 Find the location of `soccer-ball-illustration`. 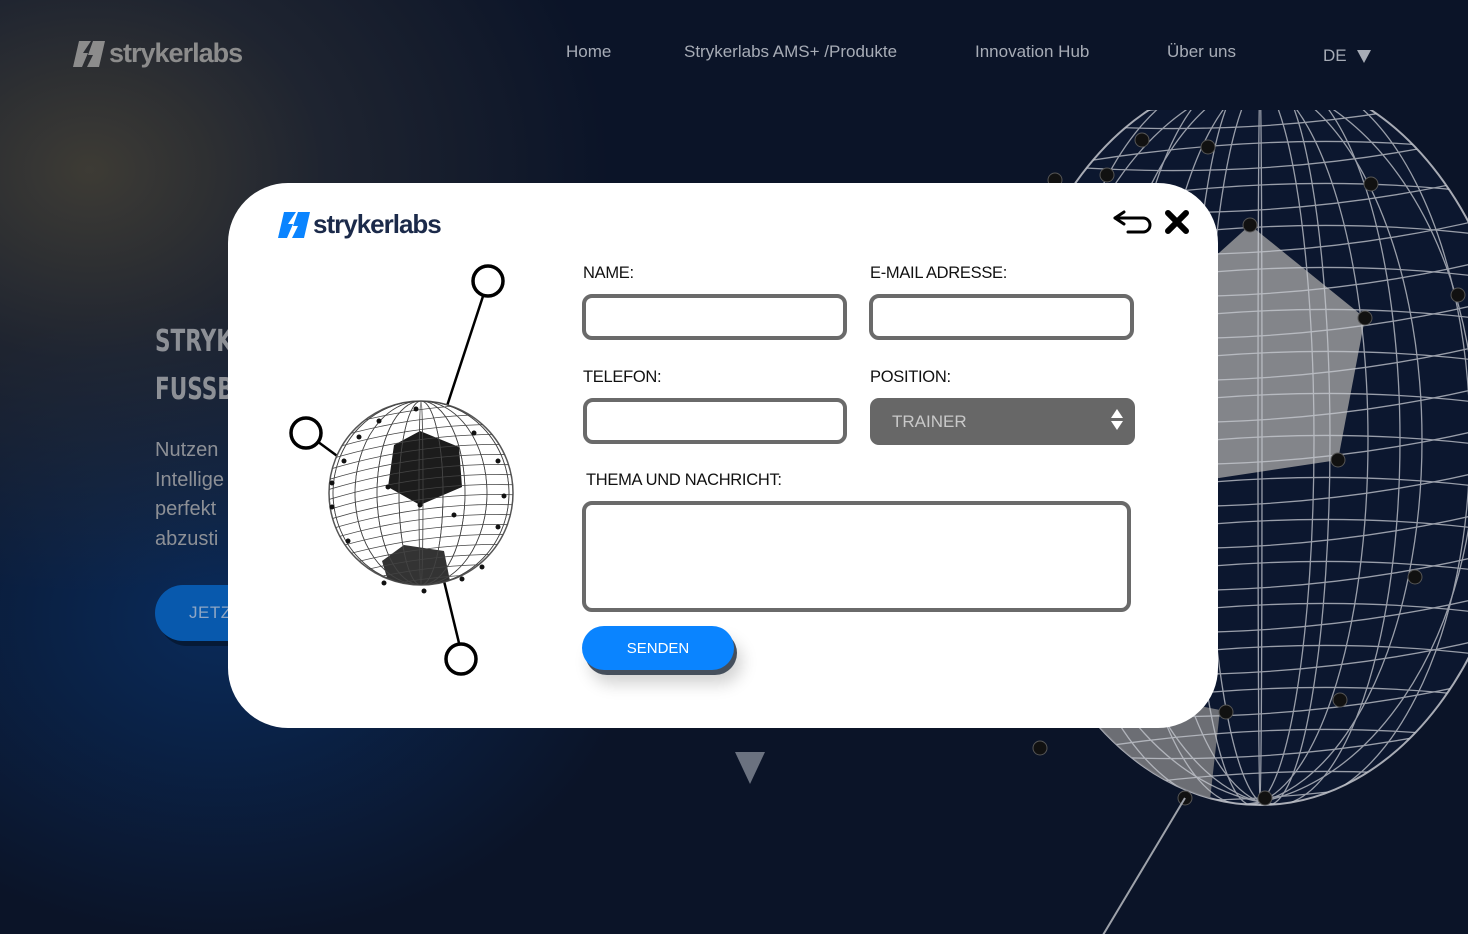

soccer-ball-illustration is located at coordinates (401, 470).